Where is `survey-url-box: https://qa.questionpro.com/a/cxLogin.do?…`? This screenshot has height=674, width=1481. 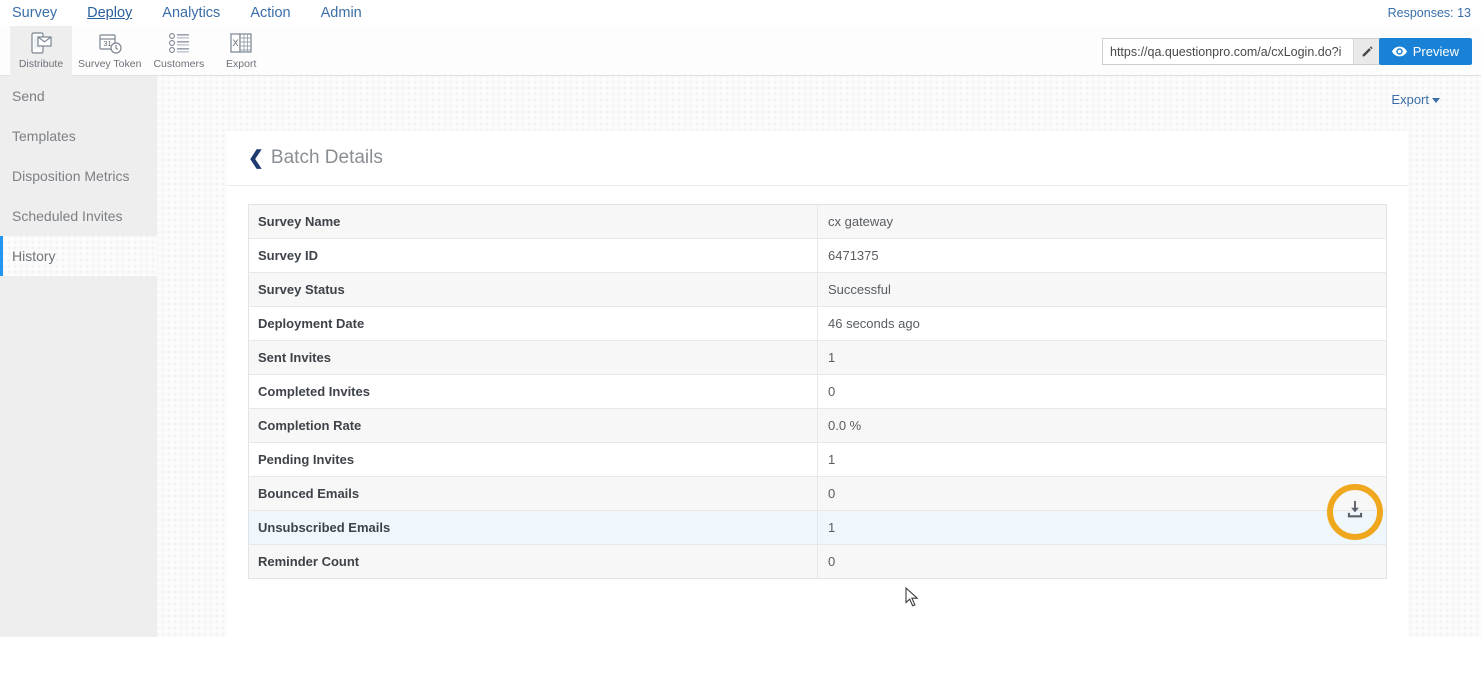
survey-url-box: https://qa.questionpro.com/a/cxLogin.do?… is located at coordinates (1242, 51).